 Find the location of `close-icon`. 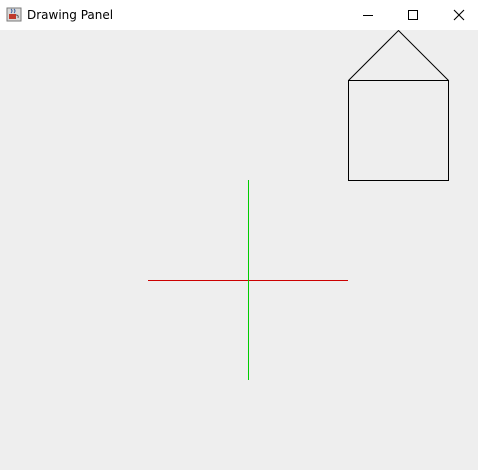

close-icon is located at coordinates (459, 15).